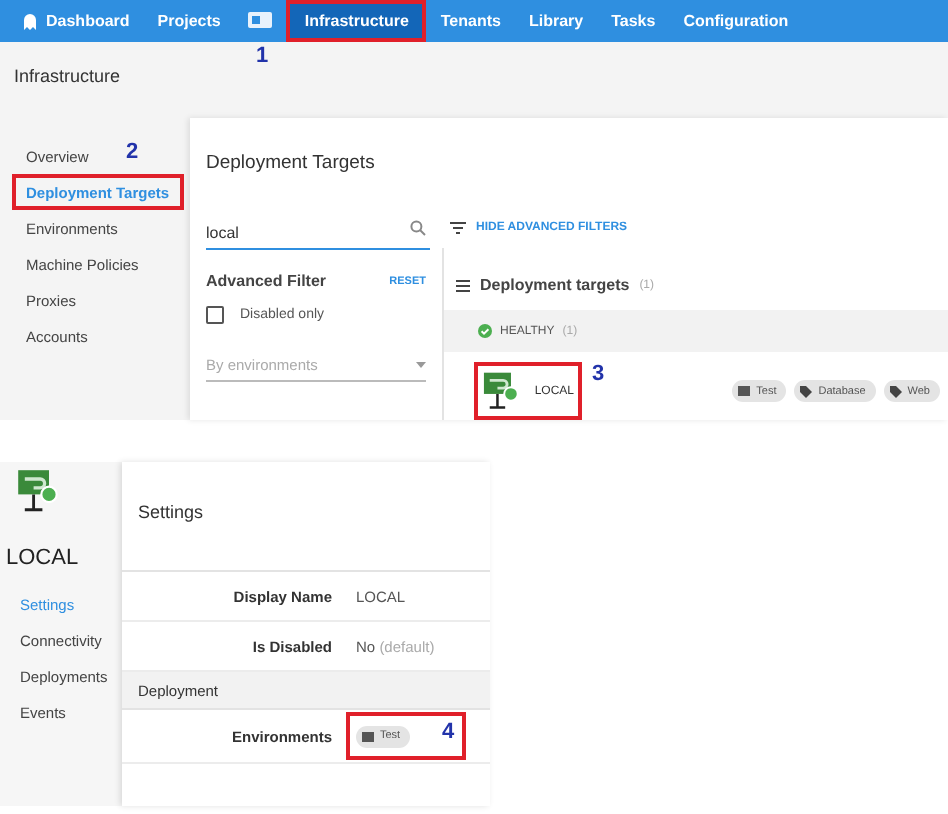 The width and height of the screenshot is (948, 814). Describe the element at coordinates (556, 21) in the screenshot. I see `nav-tab: Library` at that location.